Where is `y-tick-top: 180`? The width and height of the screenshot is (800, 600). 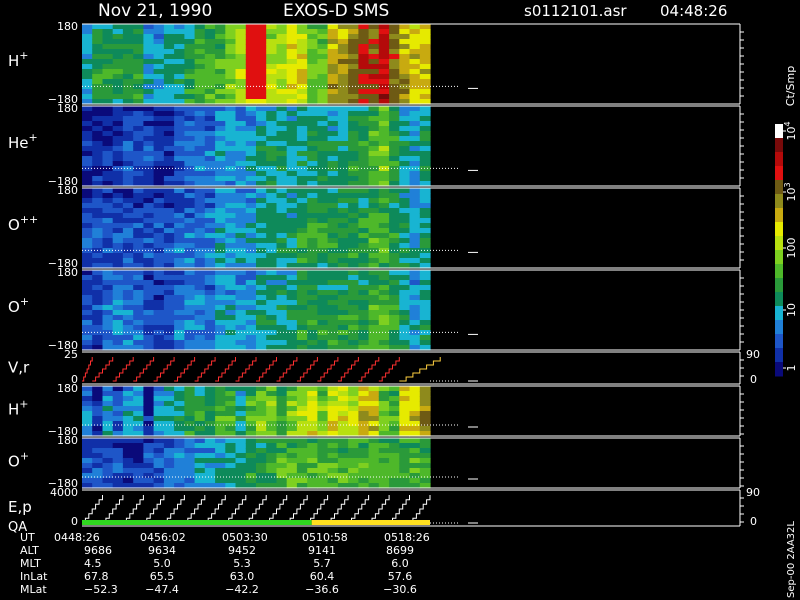
y-tick-top: 180 is located at coordinates (67, 26).